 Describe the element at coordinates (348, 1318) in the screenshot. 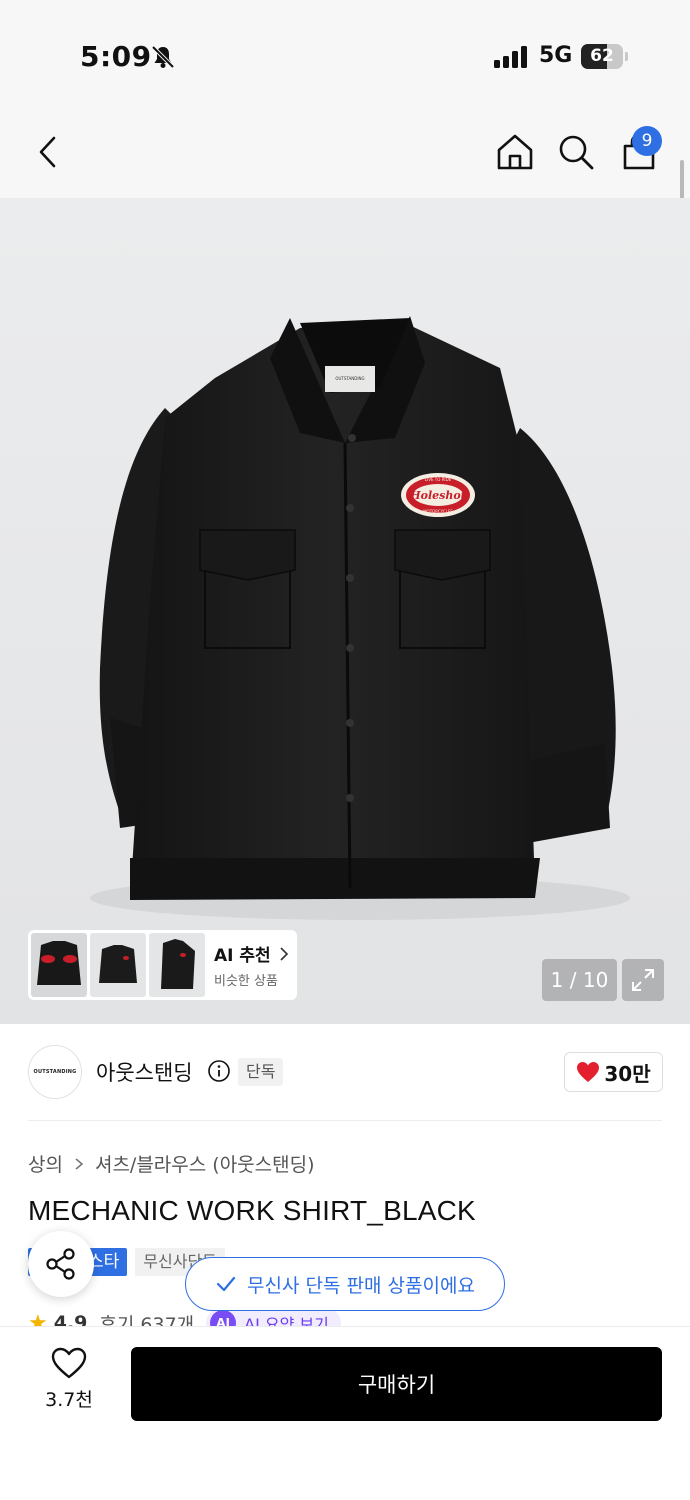

I see `rating-row: ★ 4.9 후기 637개 AI AI 요약 보기` at that location.